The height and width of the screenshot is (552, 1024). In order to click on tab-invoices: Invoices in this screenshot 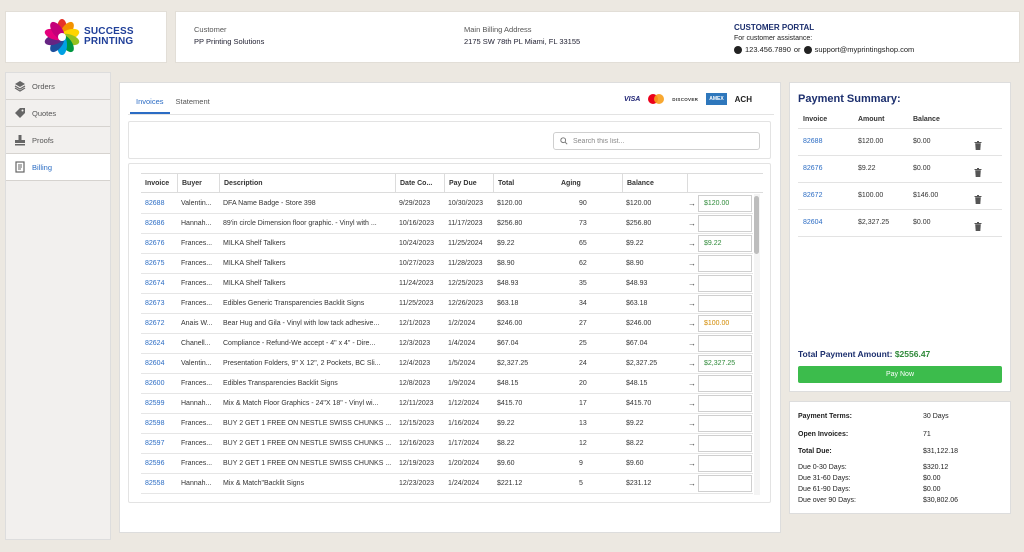, I will do `click(150, 105)`.